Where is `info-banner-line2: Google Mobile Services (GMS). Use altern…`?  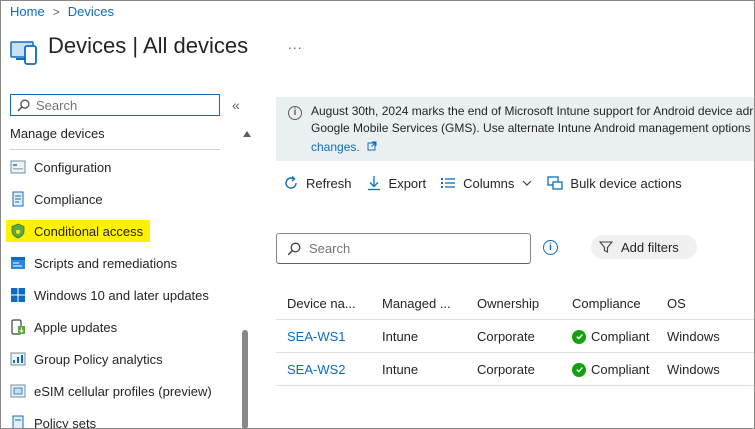 info-banner-line2: Google Mobile Services (GMS). Use altern… is located at coordinates (533, 128).